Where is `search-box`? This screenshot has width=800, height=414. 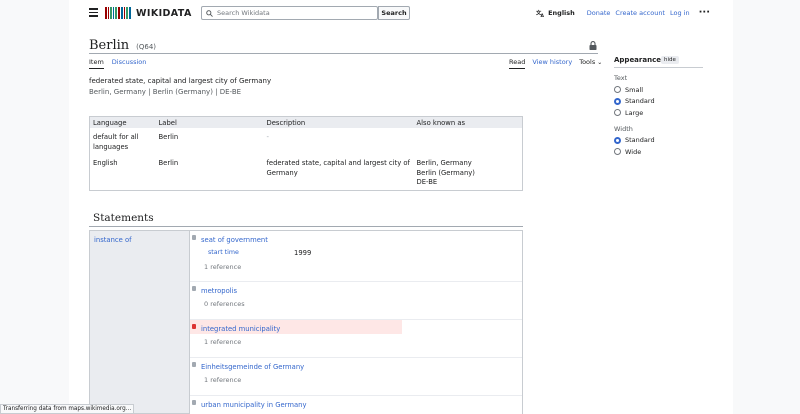
search-box is located at coordinates (289, 13).